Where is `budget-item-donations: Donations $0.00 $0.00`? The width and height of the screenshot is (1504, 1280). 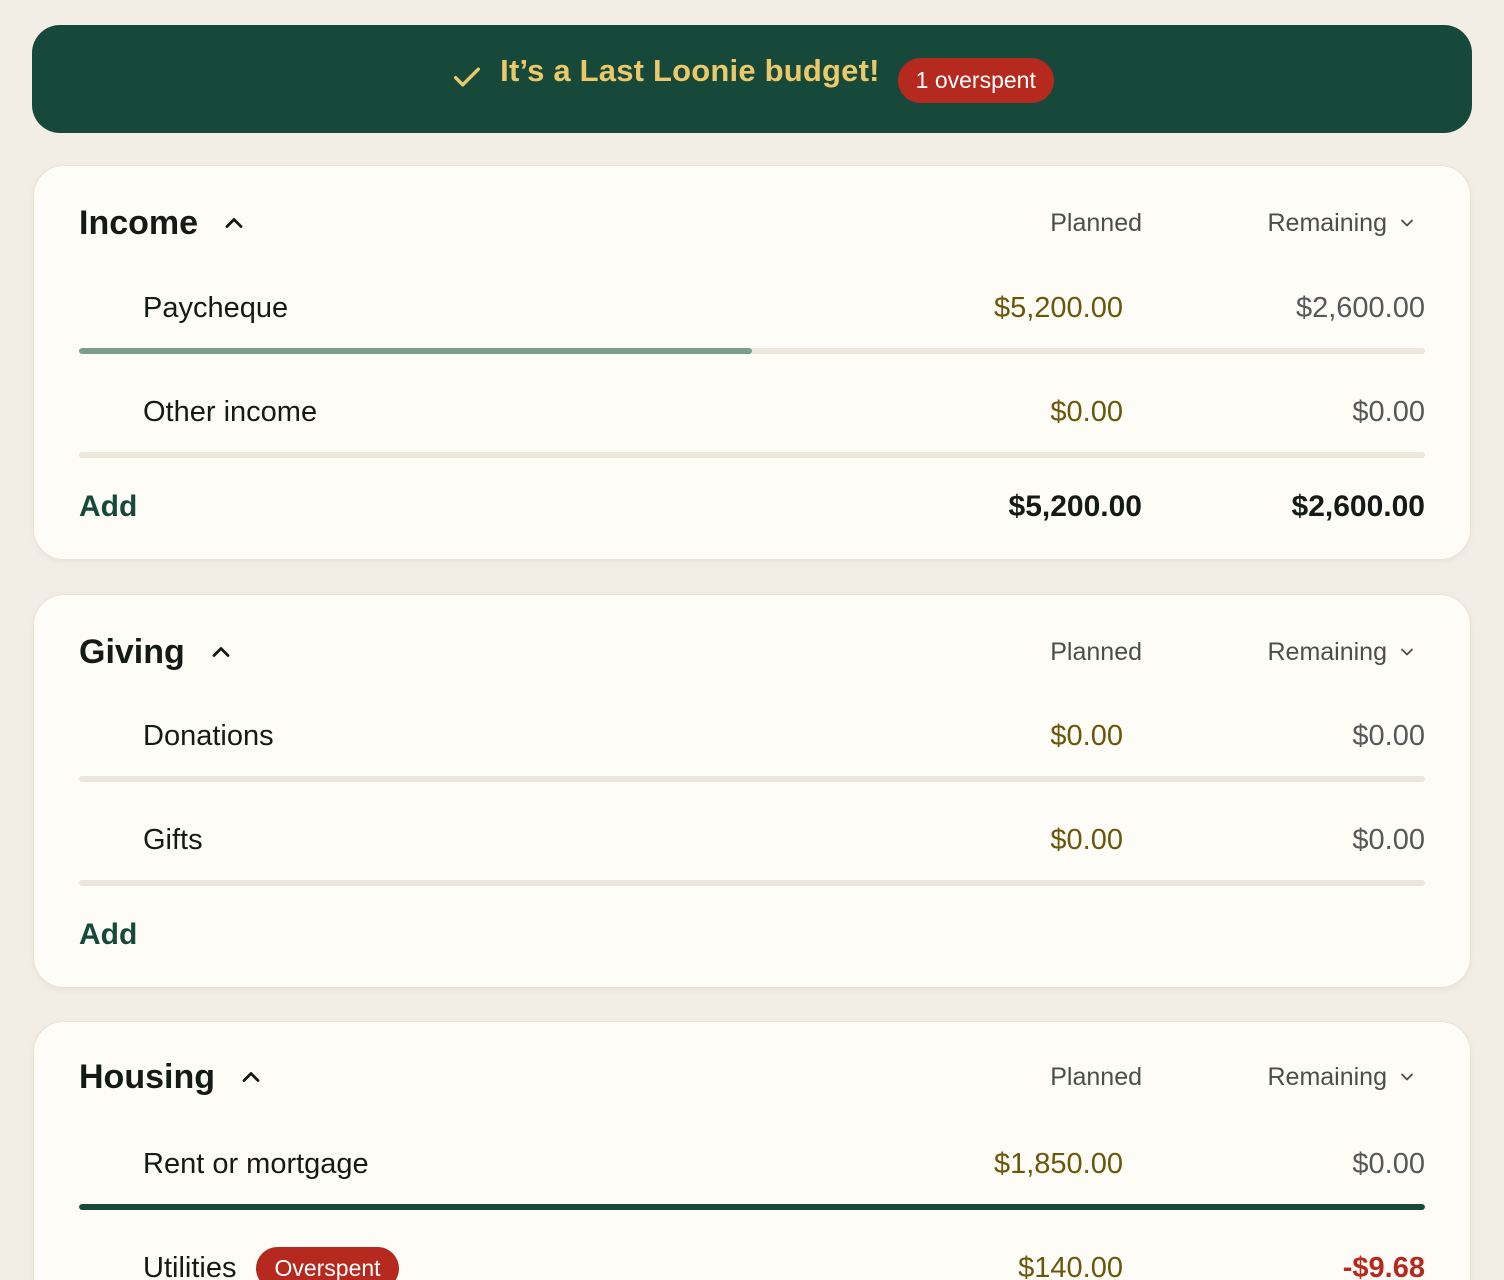
budget-item-donations: Donations $0.00 $0.00 is located at coordinates (752, 736).